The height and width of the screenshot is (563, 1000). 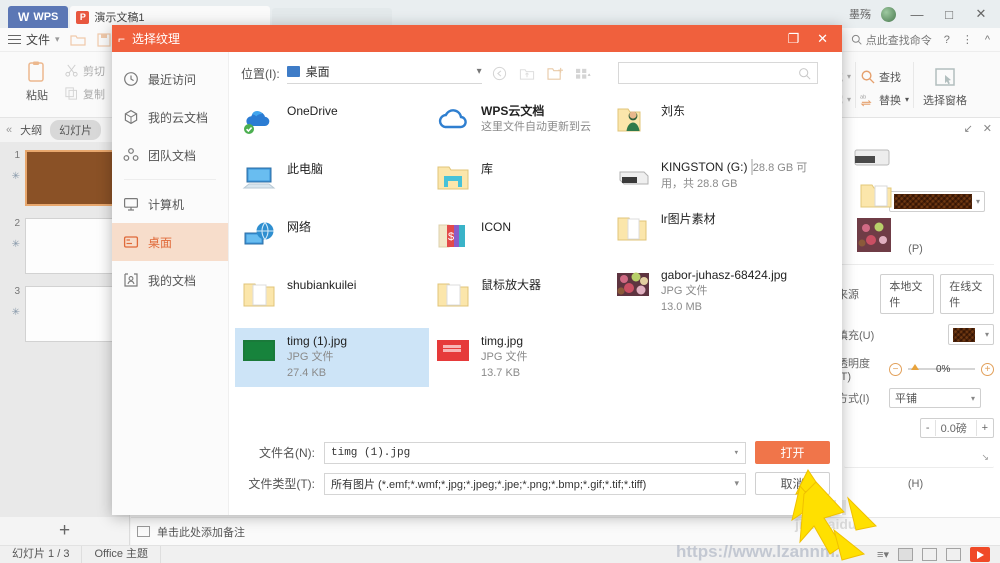 What do you see at coordinates (953, 554) in the screenshot?
I see `reading-view-button` at bounding box center [953, 554].